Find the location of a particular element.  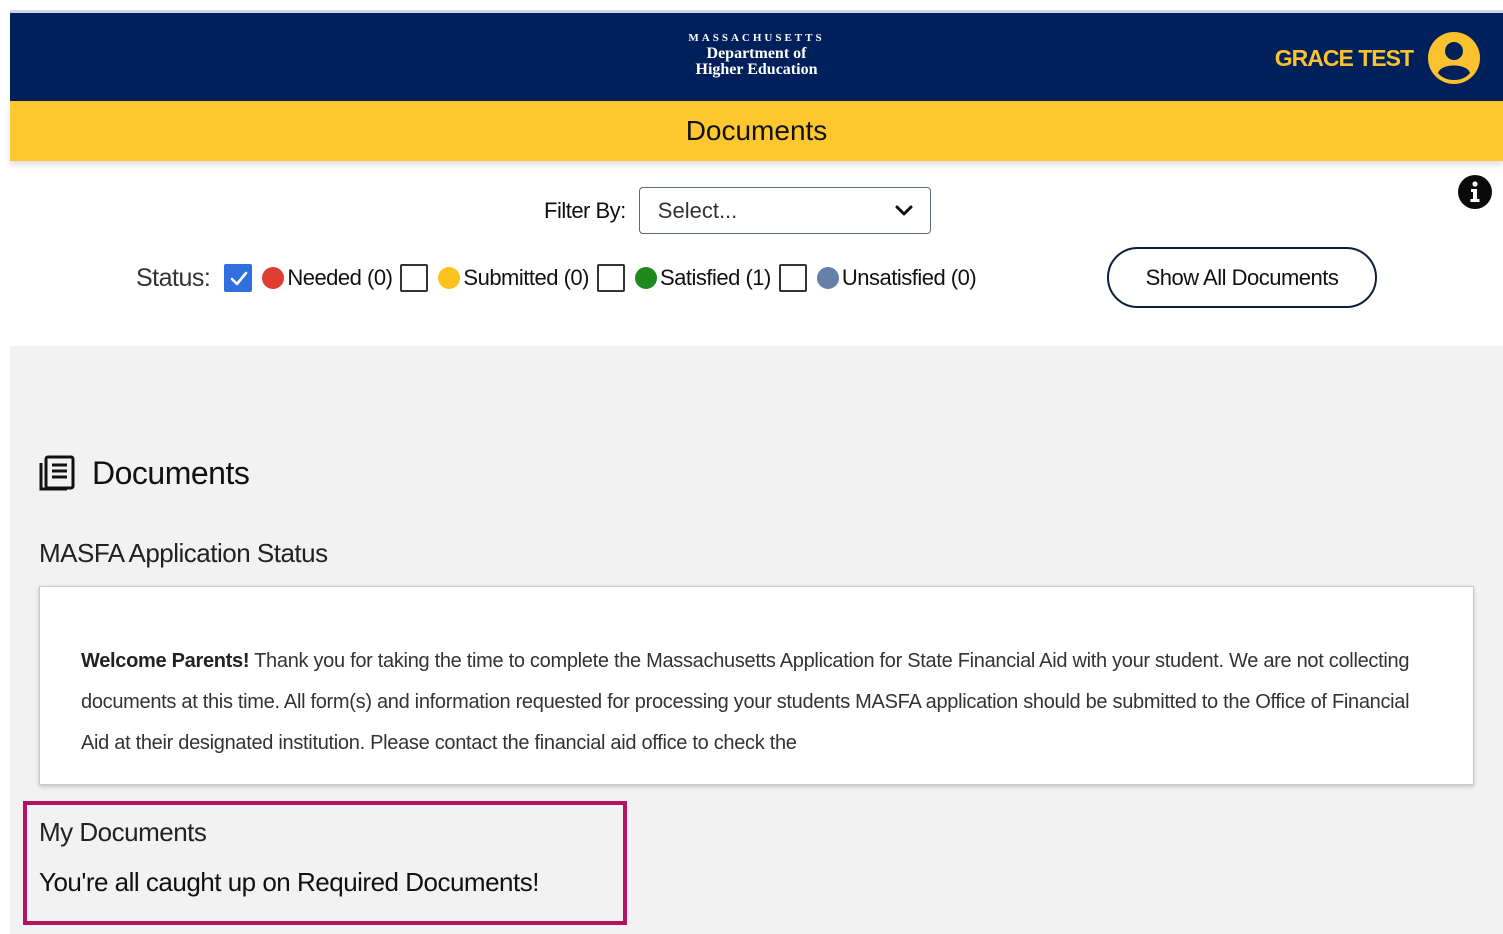

masfa-status-title: MASFA Application Status is located at coordinates (183, 553).